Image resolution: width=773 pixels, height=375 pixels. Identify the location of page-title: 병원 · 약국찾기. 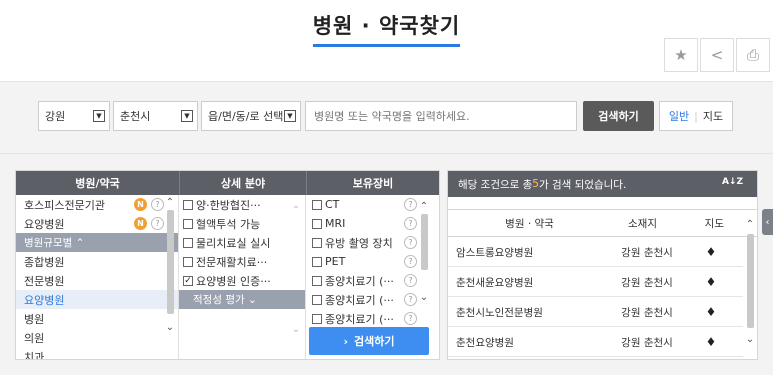
(386, 28).